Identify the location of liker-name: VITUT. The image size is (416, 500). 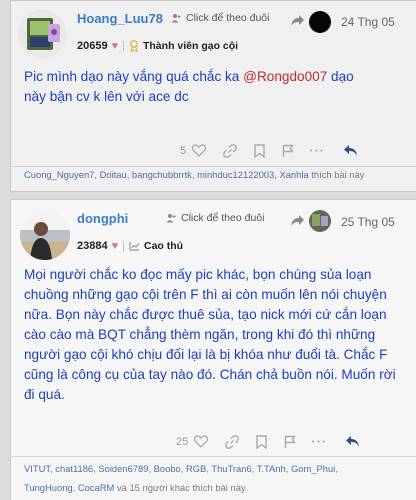
(37, 468).